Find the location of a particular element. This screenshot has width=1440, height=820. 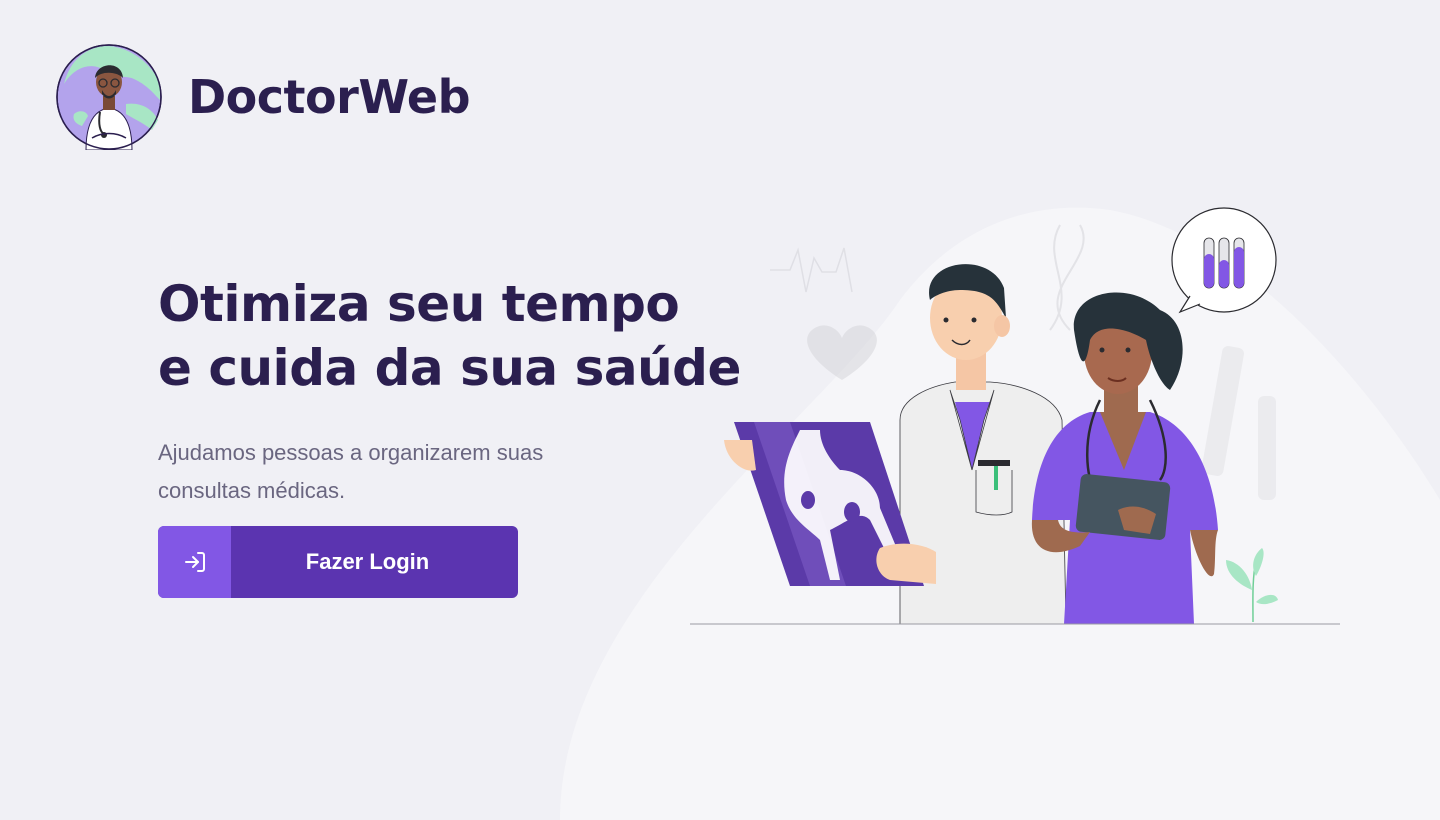

headline-line-2: e cuida da sua saúde is located at coordinates (449, 368).